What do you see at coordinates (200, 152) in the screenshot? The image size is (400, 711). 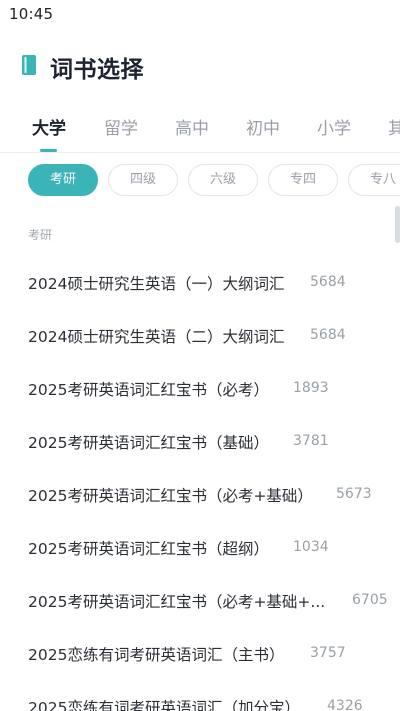 I see `tabs-divider` at bounding box center [200, 152].